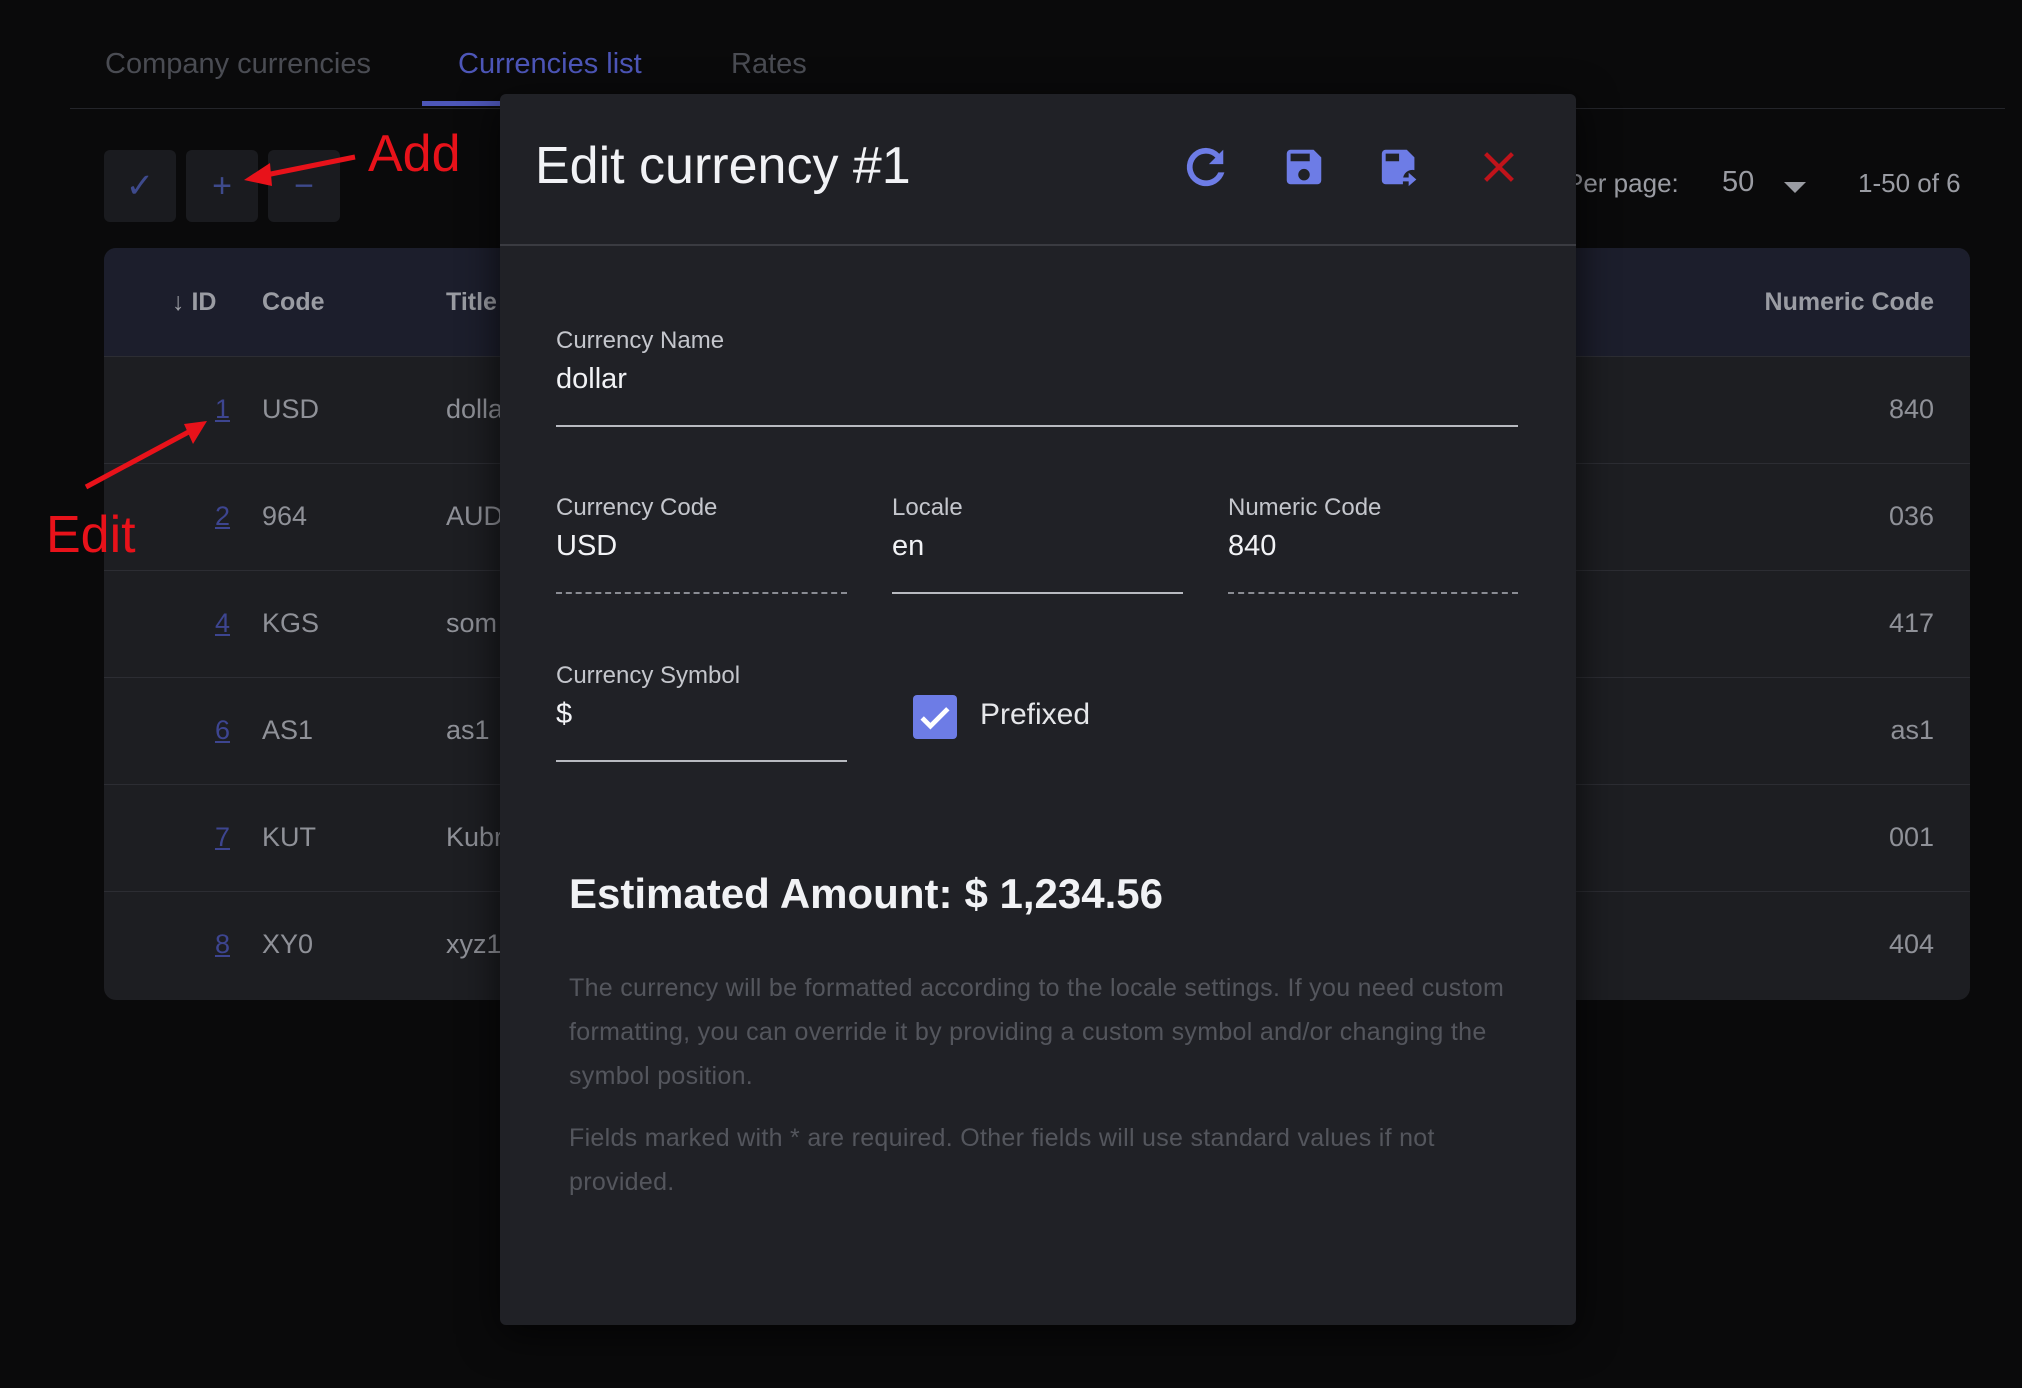 This screenshot has width=2022, height=1388. Describe the element at coordinates (91, 535) in the screenshot. I see `annotation-edit: Edit` at that location.